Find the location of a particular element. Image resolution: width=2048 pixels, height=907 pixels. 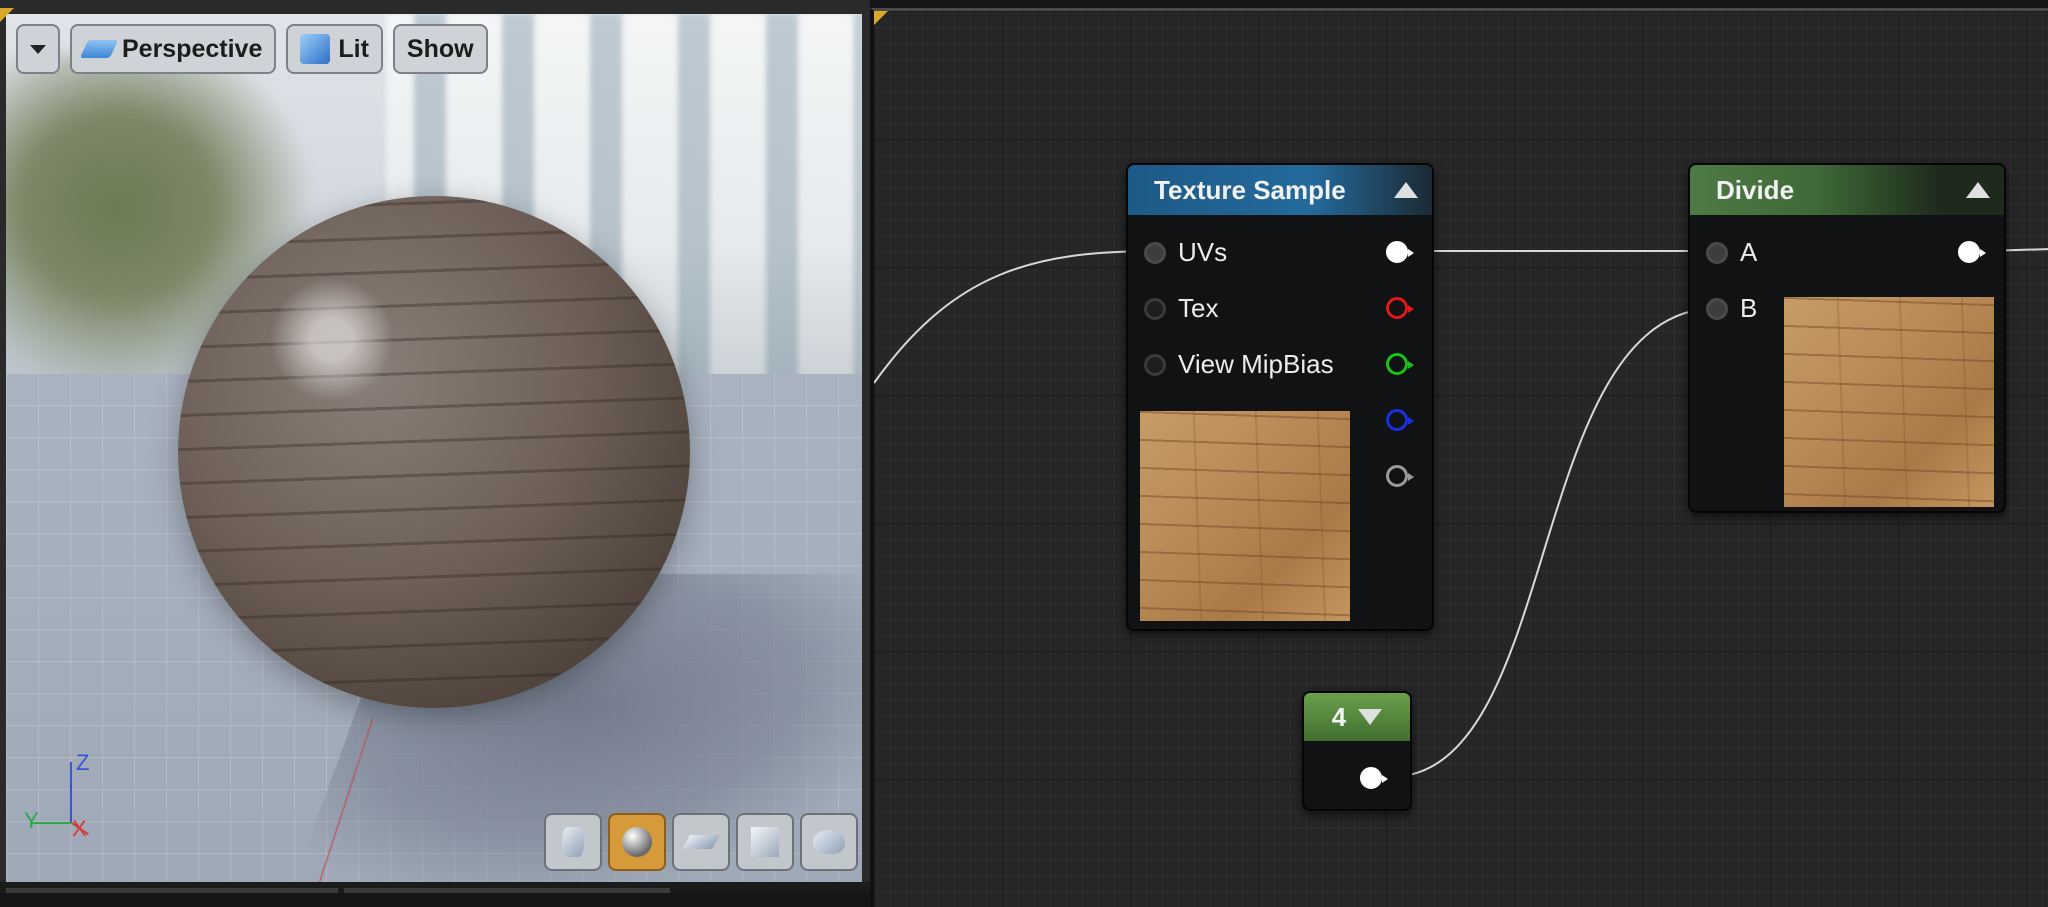

viewport-tab-strip is located at coordinates (435, 887).